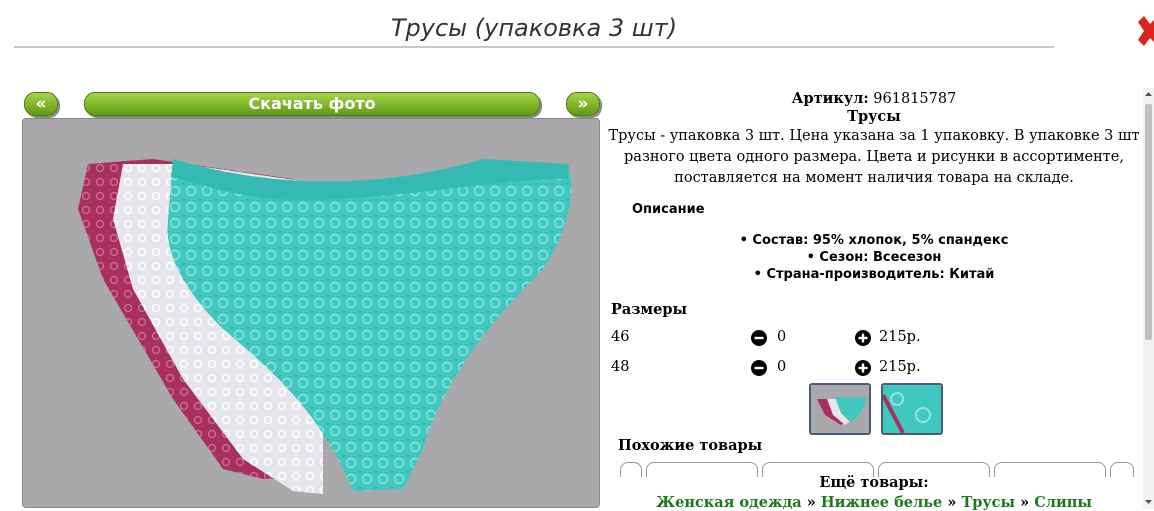 The width and height of the screenshot is (1154, 511). I want to click on scrollbar, so click(1148, 298).